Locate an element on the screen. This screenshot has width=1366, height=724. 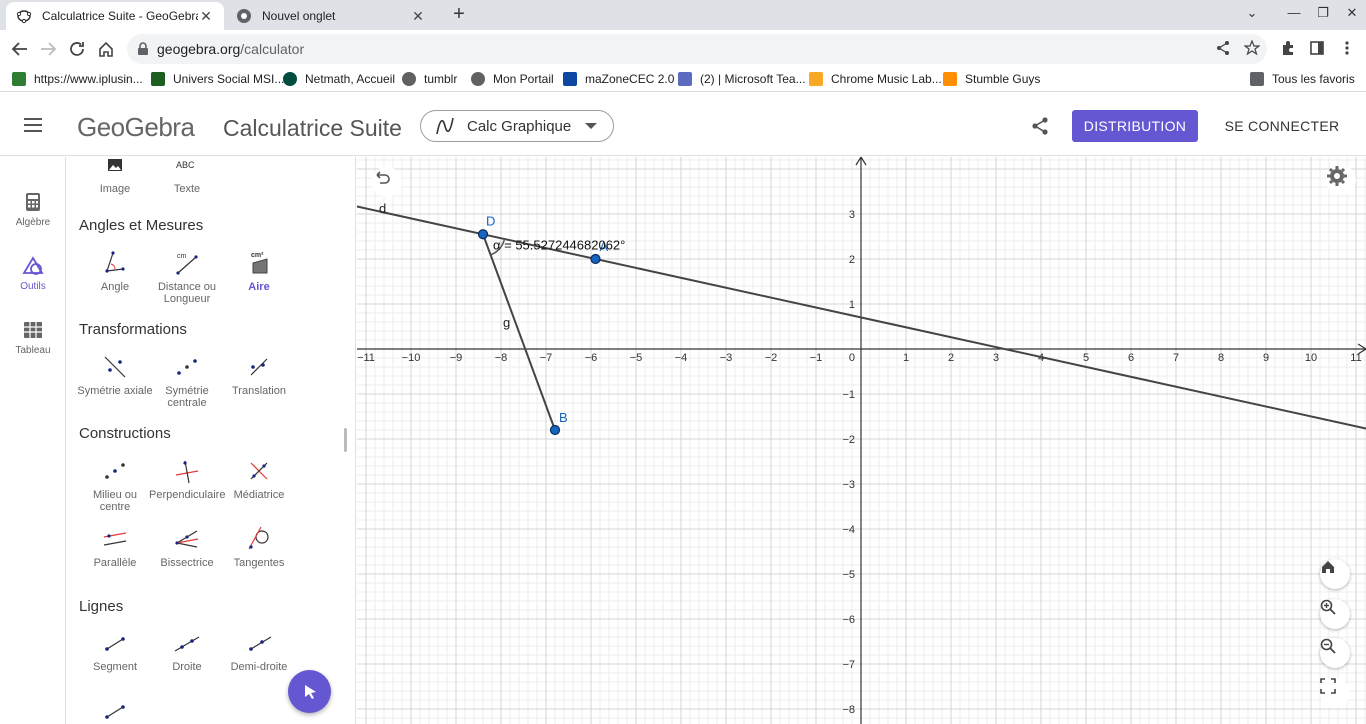
section-title-constructions: Constructions is located at coordinates (125, 433).